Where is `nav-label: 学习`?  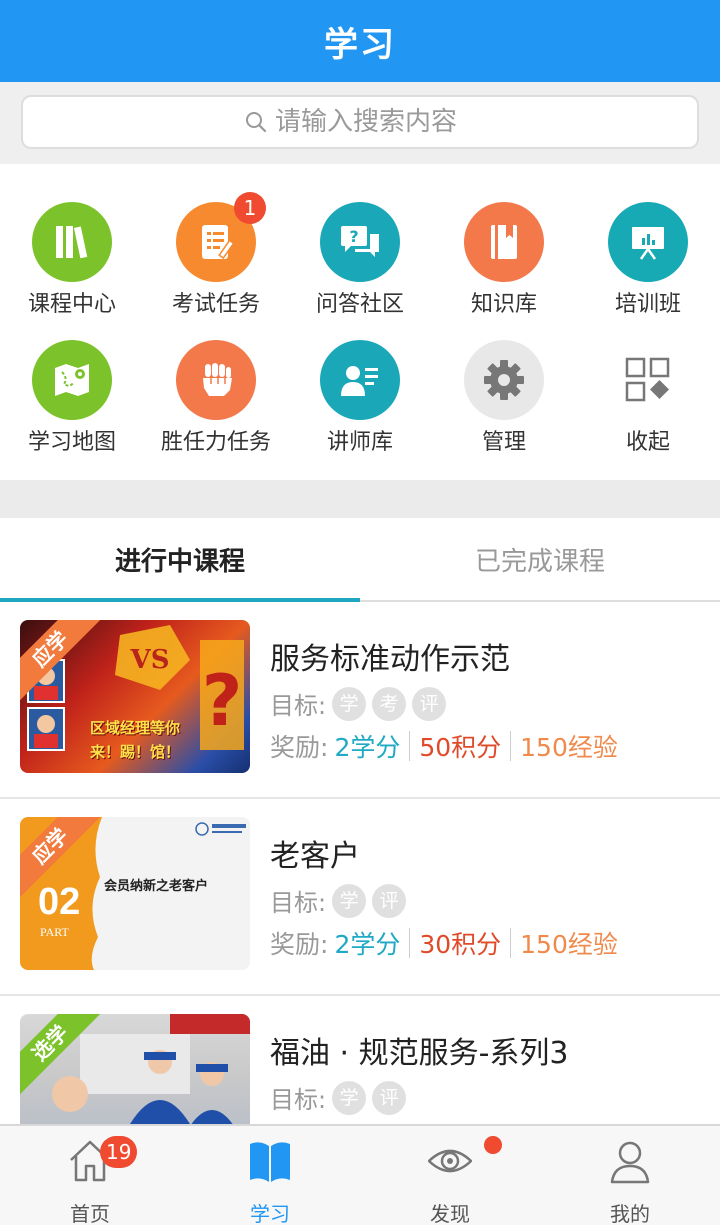
nav-label: 学习 is located at coordinates (270, 1213).